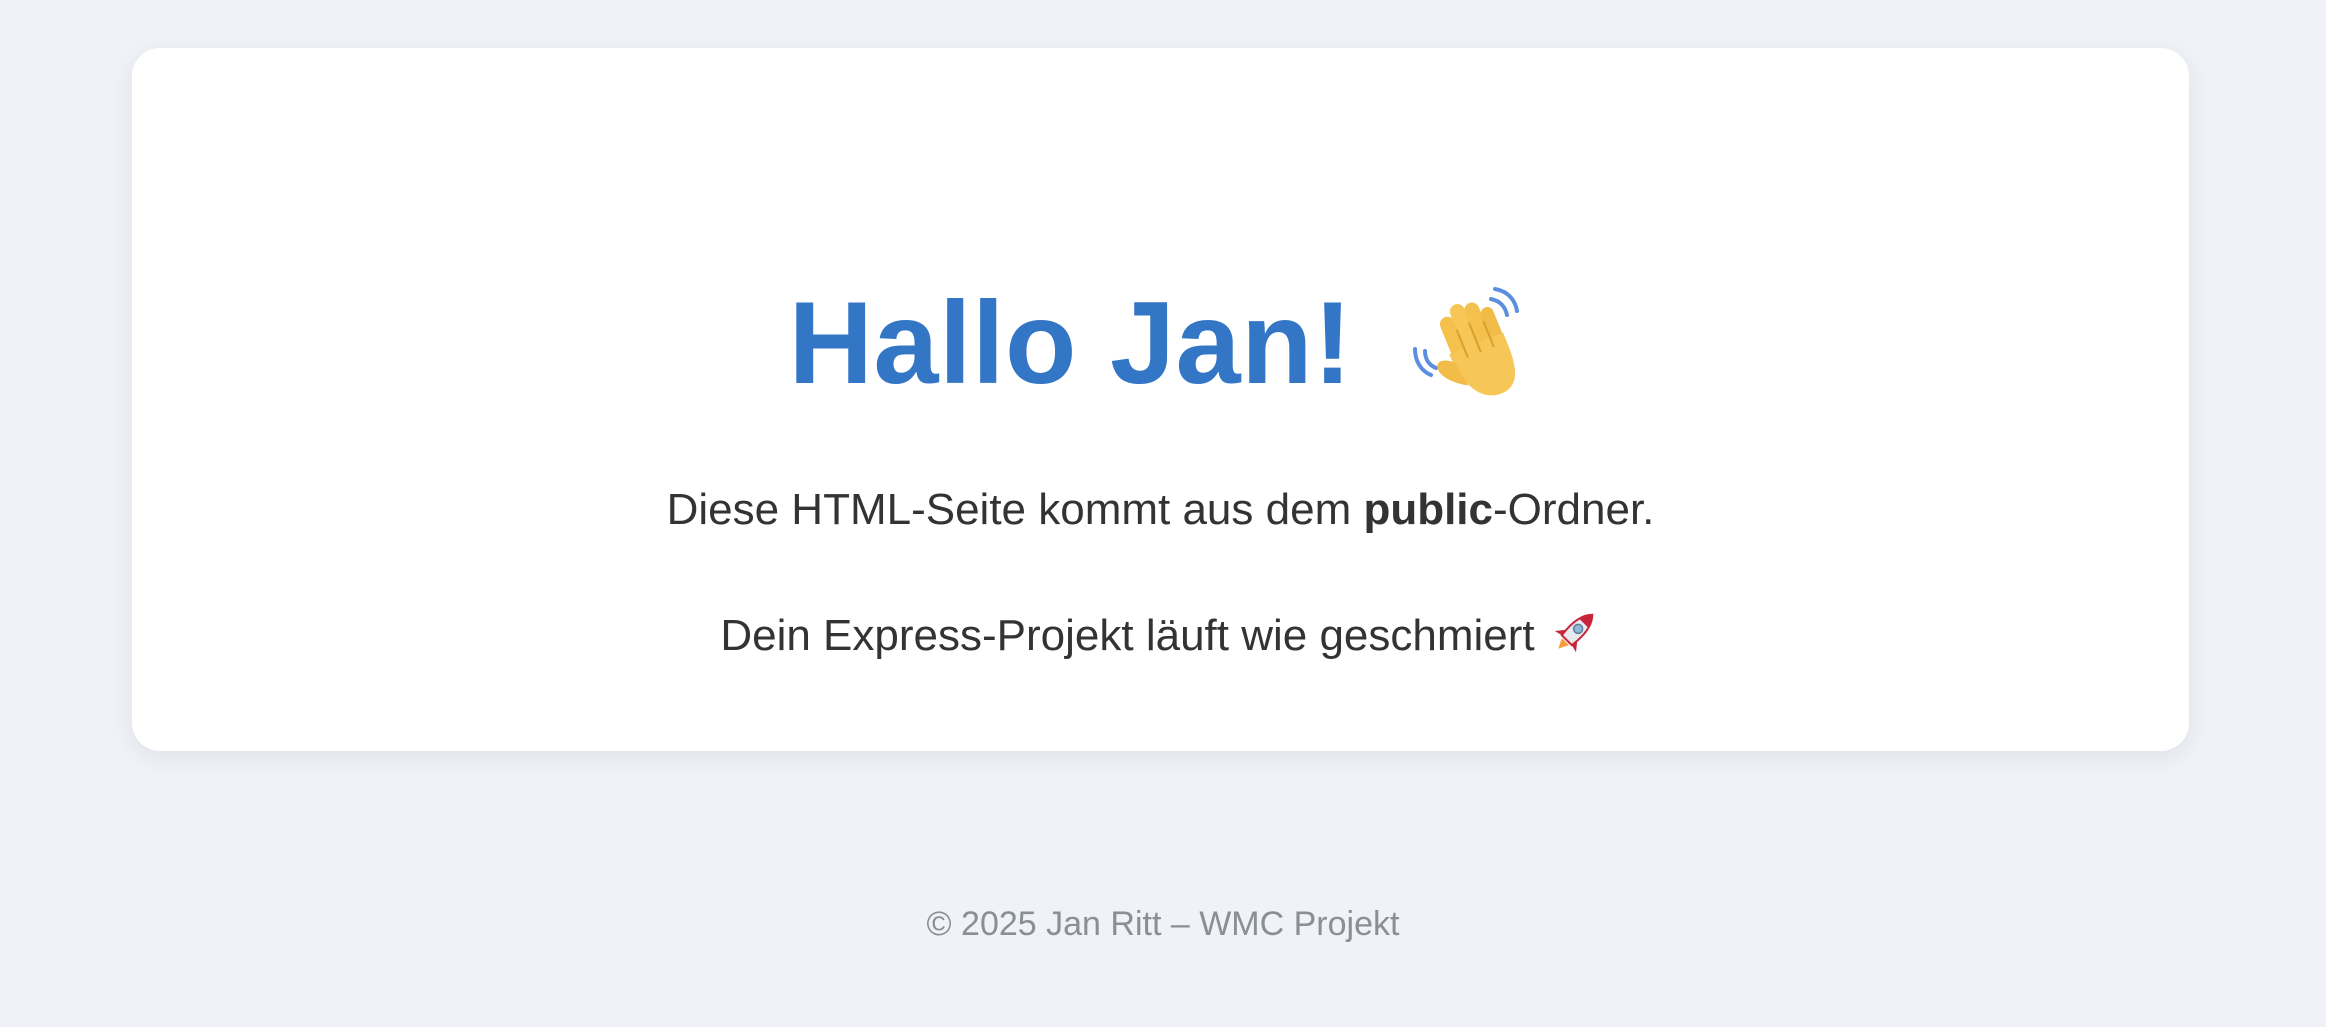 This screenshot has width=2326, height=1027. What do you see at coordinates (1471, 345) in the screenshot?
I see `waving-hand-icon` at bounding box center [1471, 345].